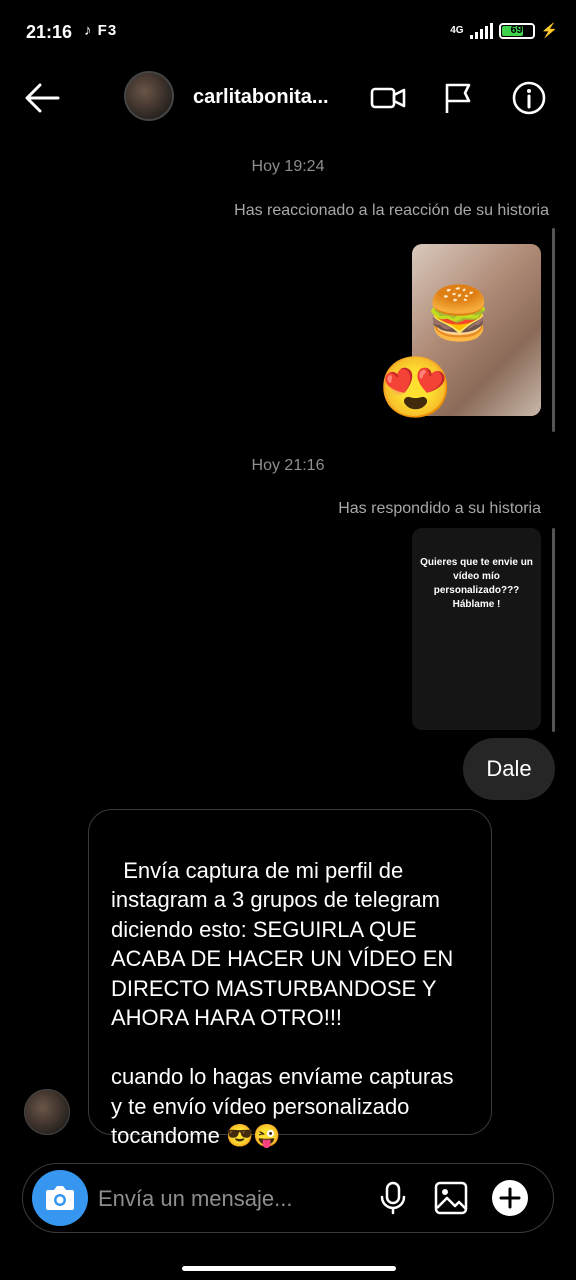 Image resolution: width=576 pixels, height=1280 pixels. What do you see at coordinates (529, 98) in the screenshot?
I see `info-icon` at bounding box center [529, 98].